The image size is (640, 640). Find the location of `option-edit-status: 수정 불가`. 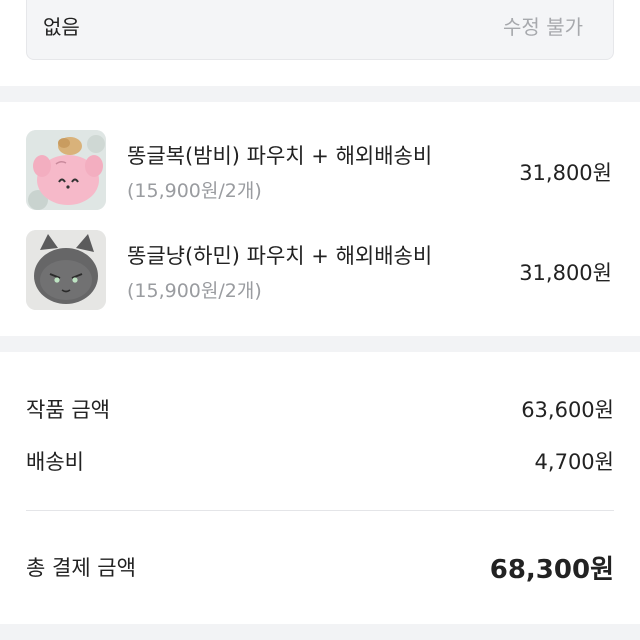

option-edit-status: 수정 불가 is located at coordinates (543, 27).